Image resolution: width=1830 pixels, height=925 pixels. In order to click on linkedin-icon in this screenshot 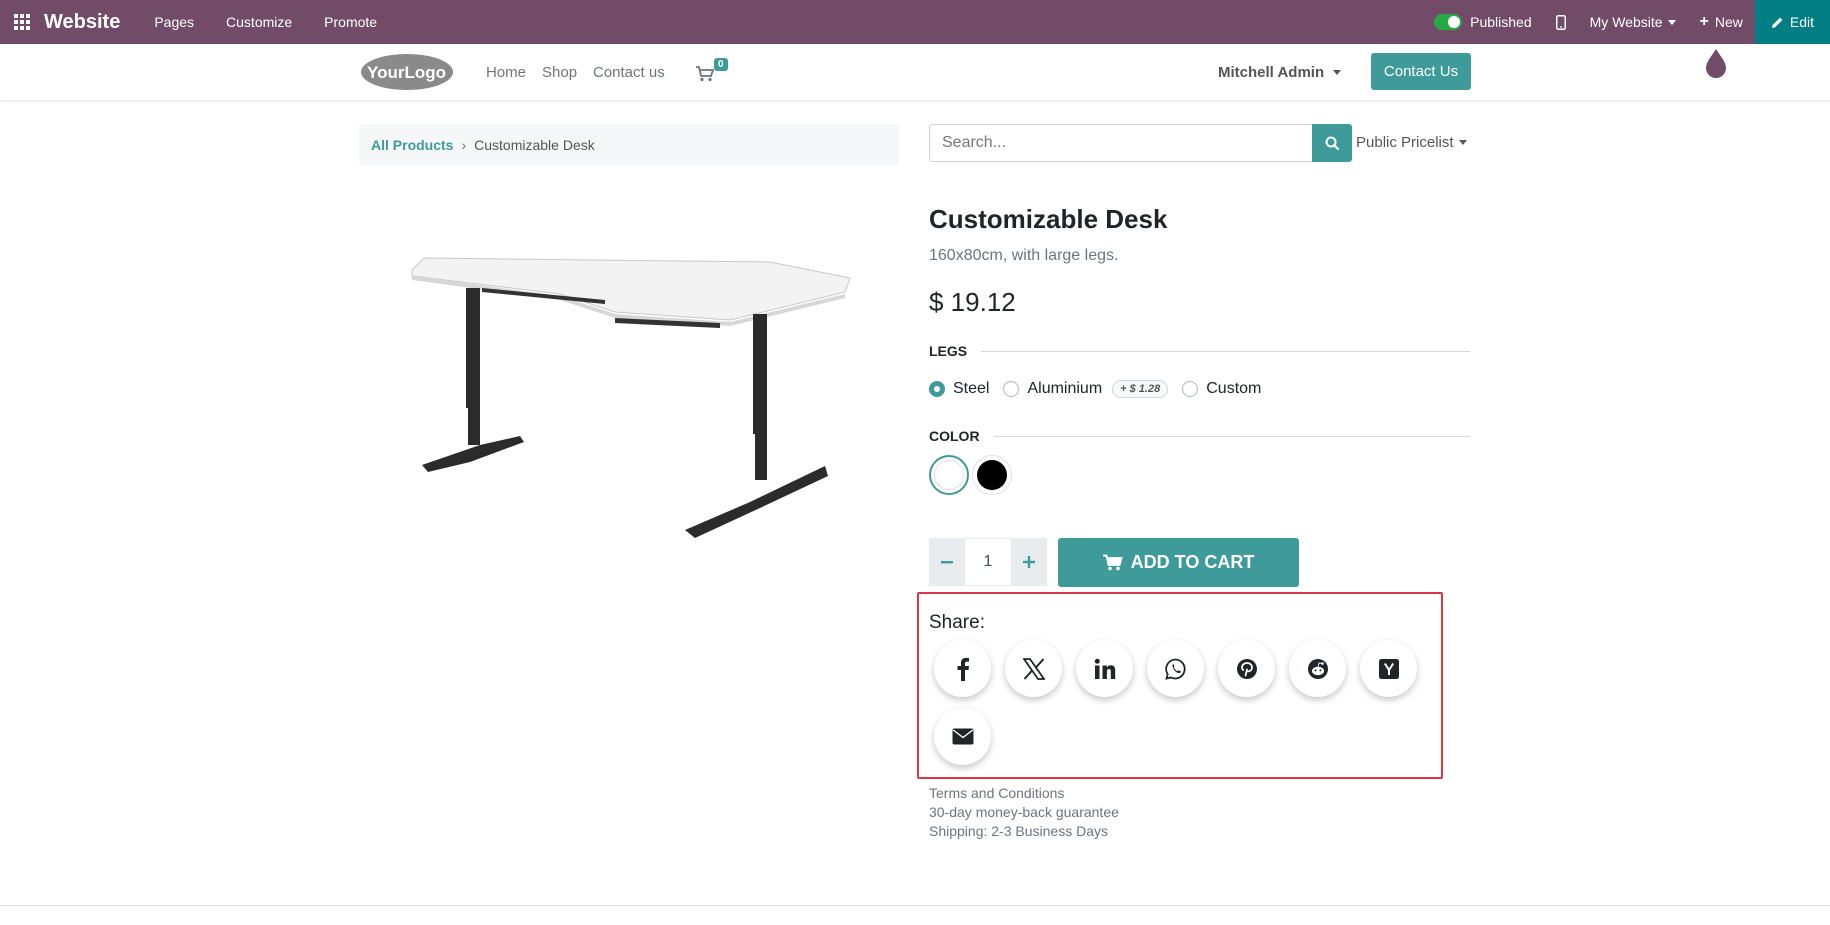, I will do `click(1104, 668)`.